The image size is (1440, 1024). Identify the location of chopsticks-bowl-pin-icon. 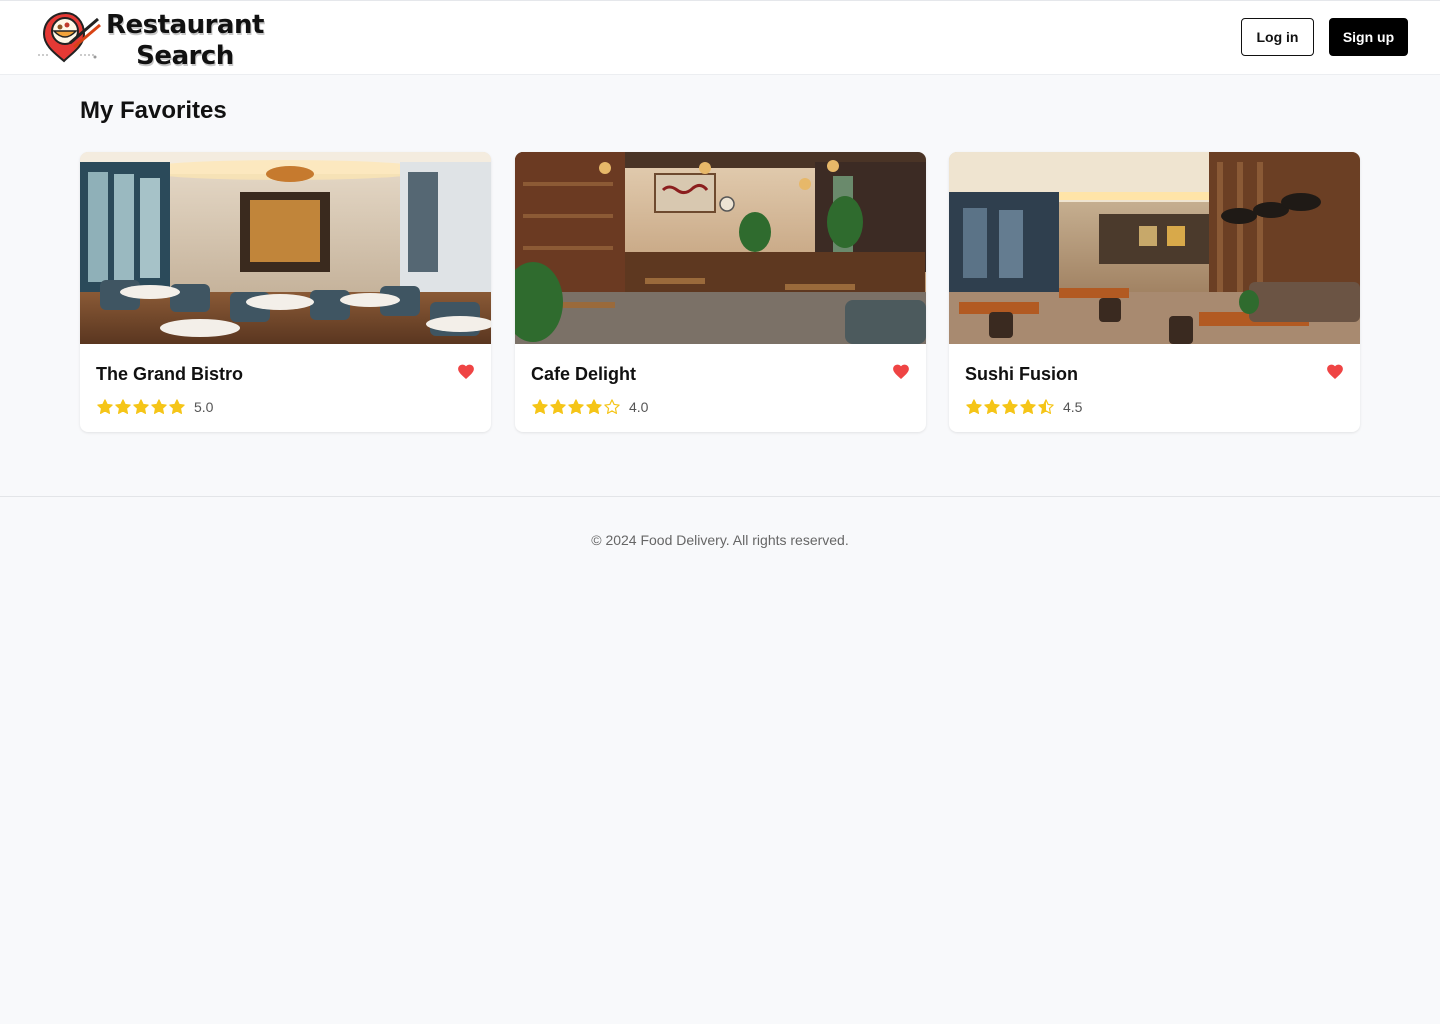
(69, 37).